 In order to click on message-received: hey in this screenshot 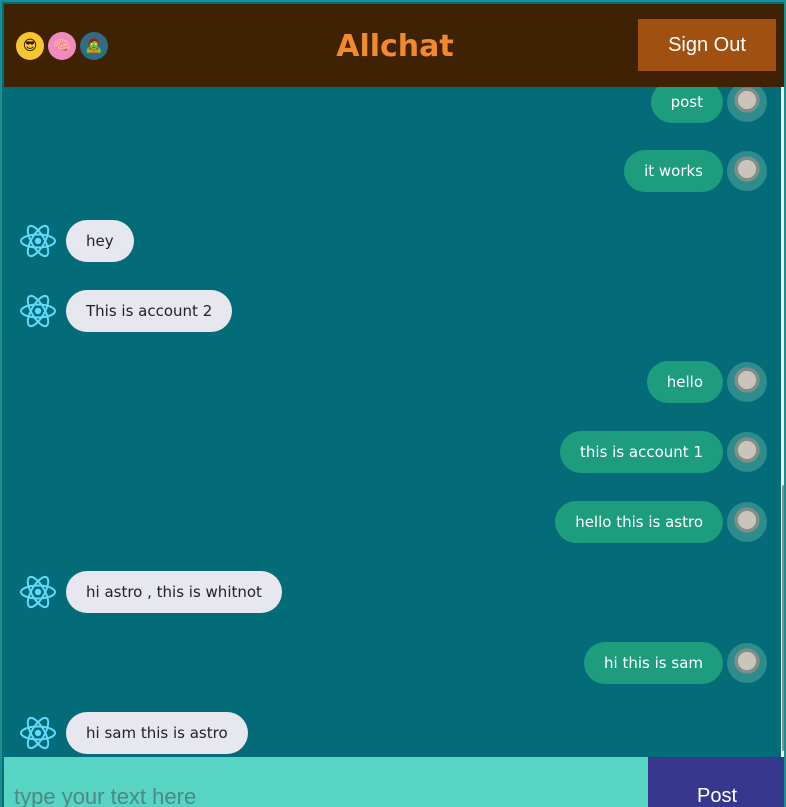, I will do `click(76, 241)`.